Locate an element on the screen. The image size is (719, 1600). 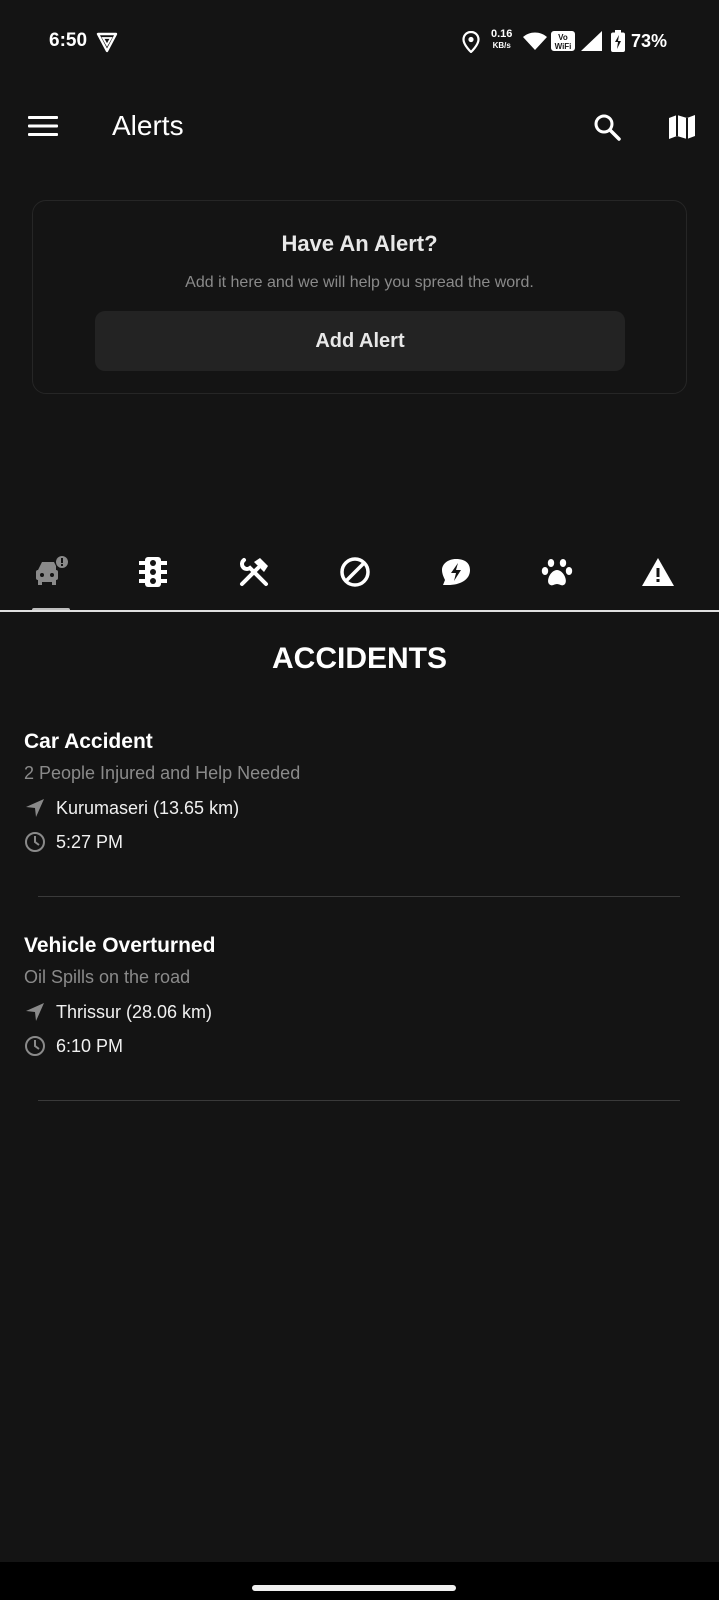
status-bar: 6:50 0.16 KB/s Vo WiFi 73% is located at coordinates (359, 42).